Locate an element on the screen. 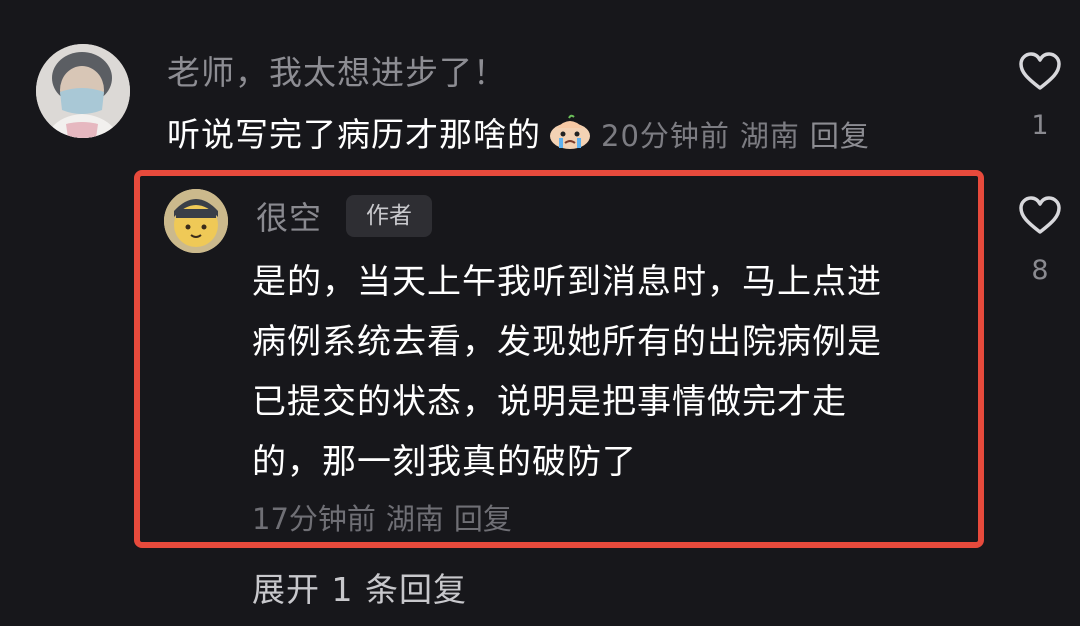 This screenshot has width=1080, height=626. comment-text: 听说写完了病历才那啥的 is located at coordinates (354, 134).